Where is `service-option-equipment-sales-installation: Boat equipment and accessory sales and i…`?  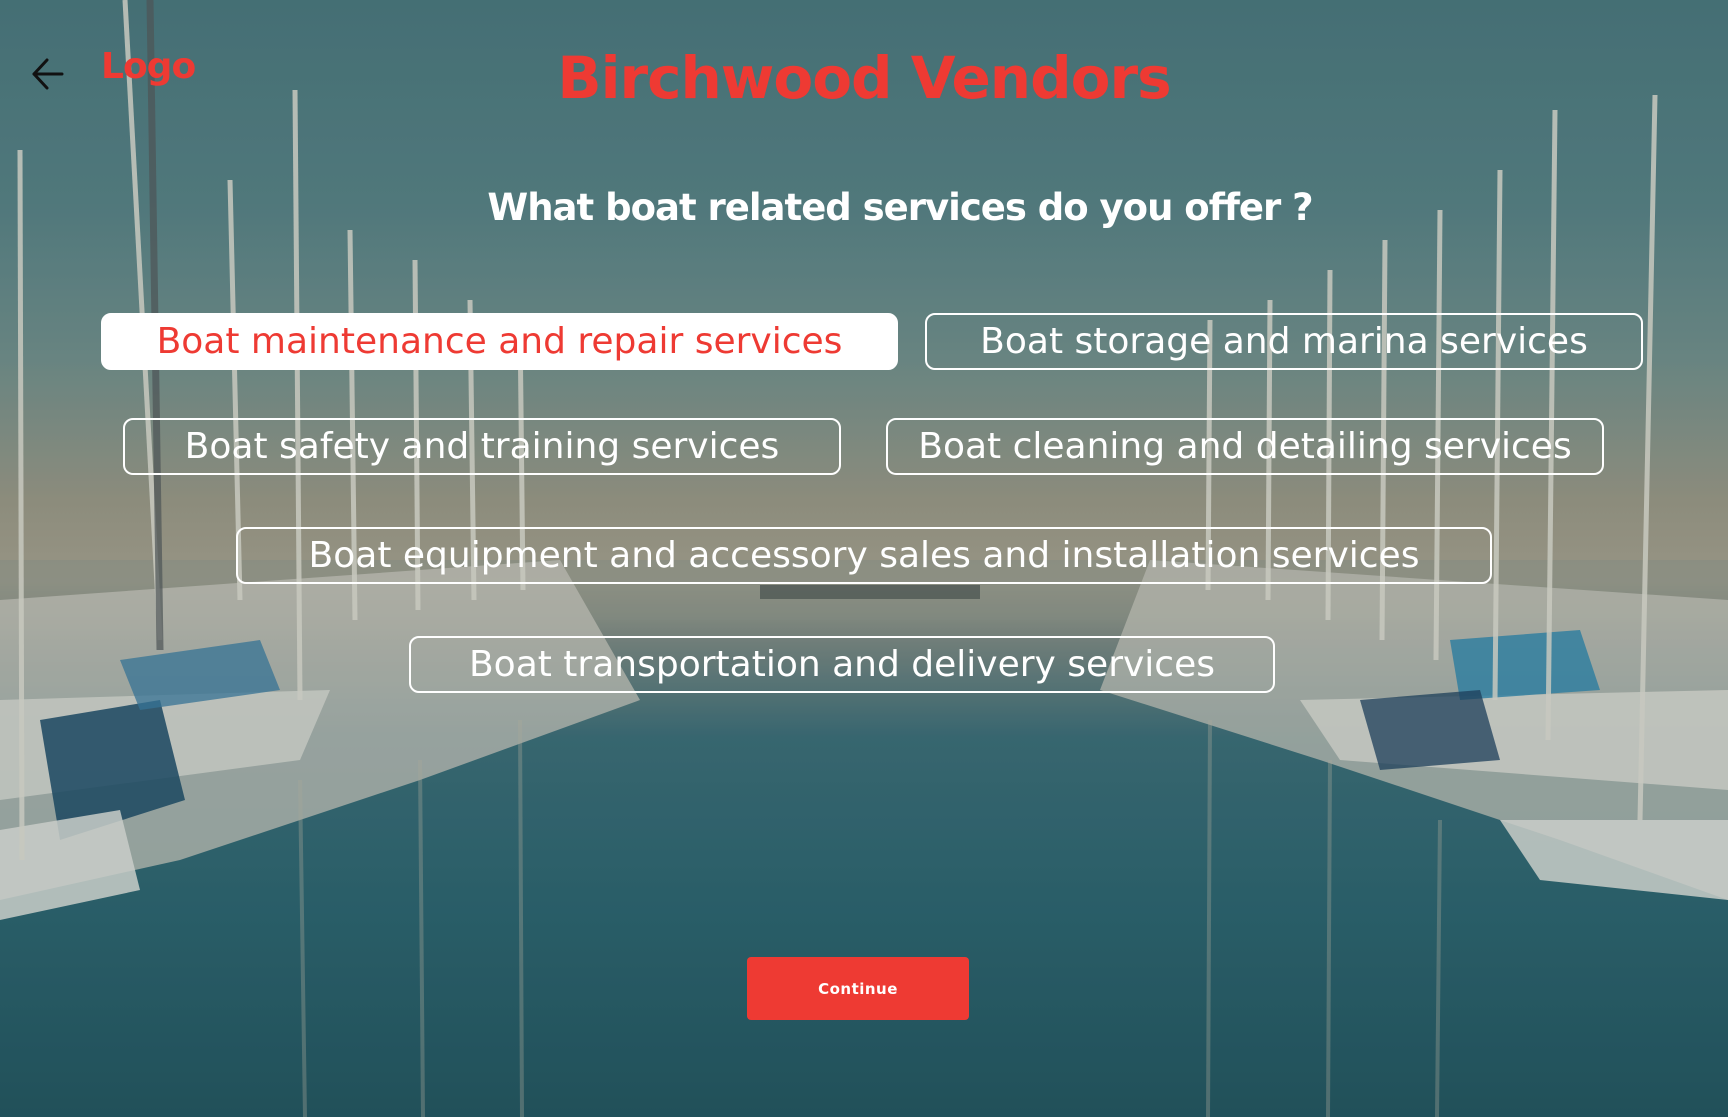 service-option-equipment-sales-installation: Boat equipment and accessory sales and i… is located at coordinates (864, 555).